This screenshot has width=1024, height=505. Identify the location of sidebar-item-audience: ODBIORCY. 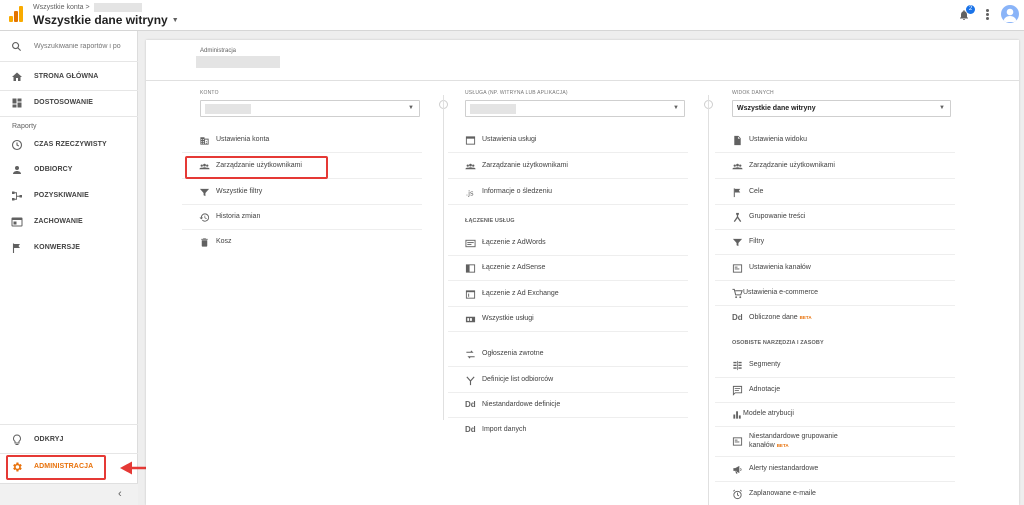
(69, 170).